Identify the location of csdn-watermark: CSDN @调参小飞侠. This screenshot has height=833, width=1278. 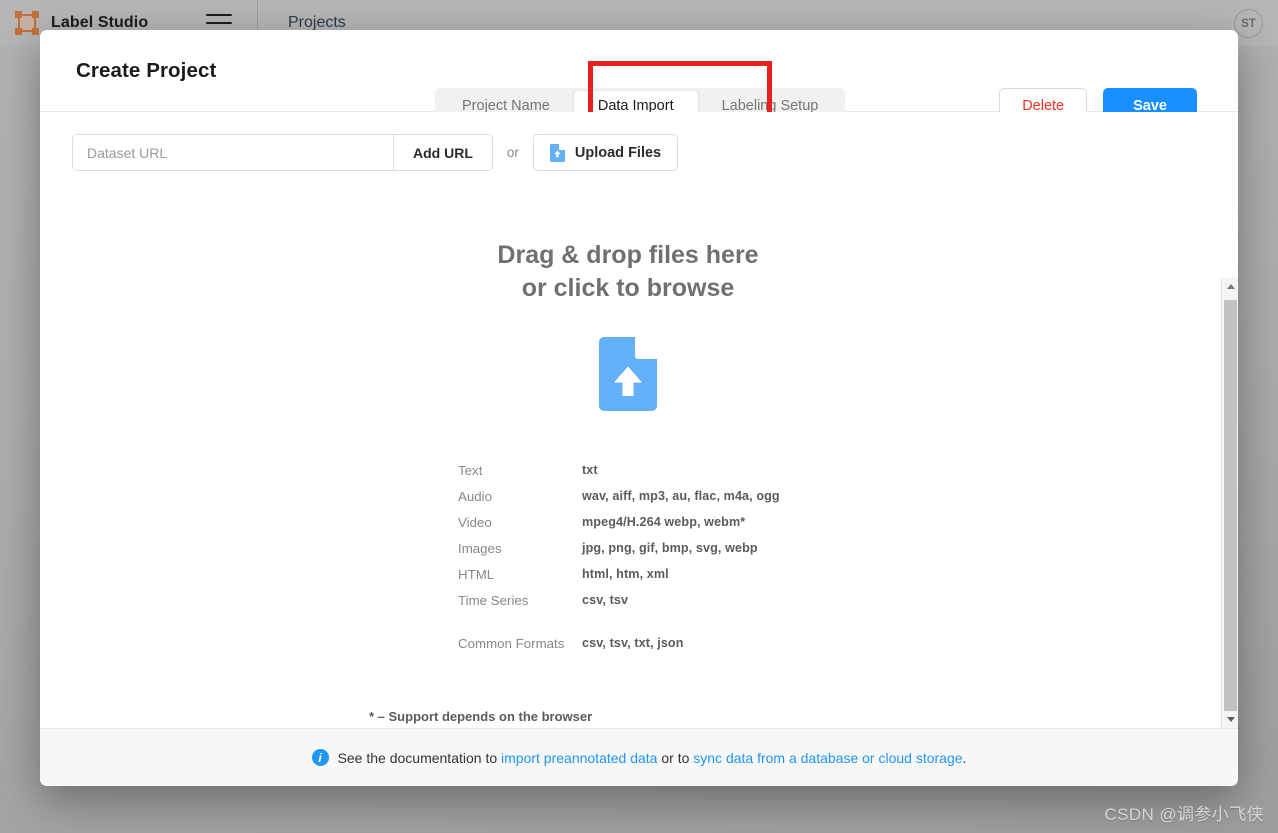
(1184, 814).